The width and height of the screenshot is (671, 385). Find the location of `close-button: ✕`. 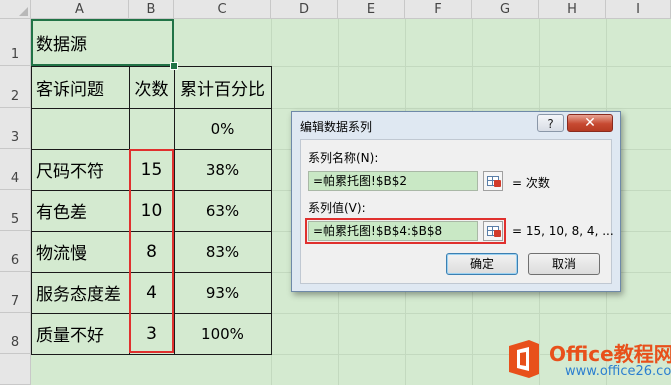

close-button: ✕ is located at coordinates (590, 123).